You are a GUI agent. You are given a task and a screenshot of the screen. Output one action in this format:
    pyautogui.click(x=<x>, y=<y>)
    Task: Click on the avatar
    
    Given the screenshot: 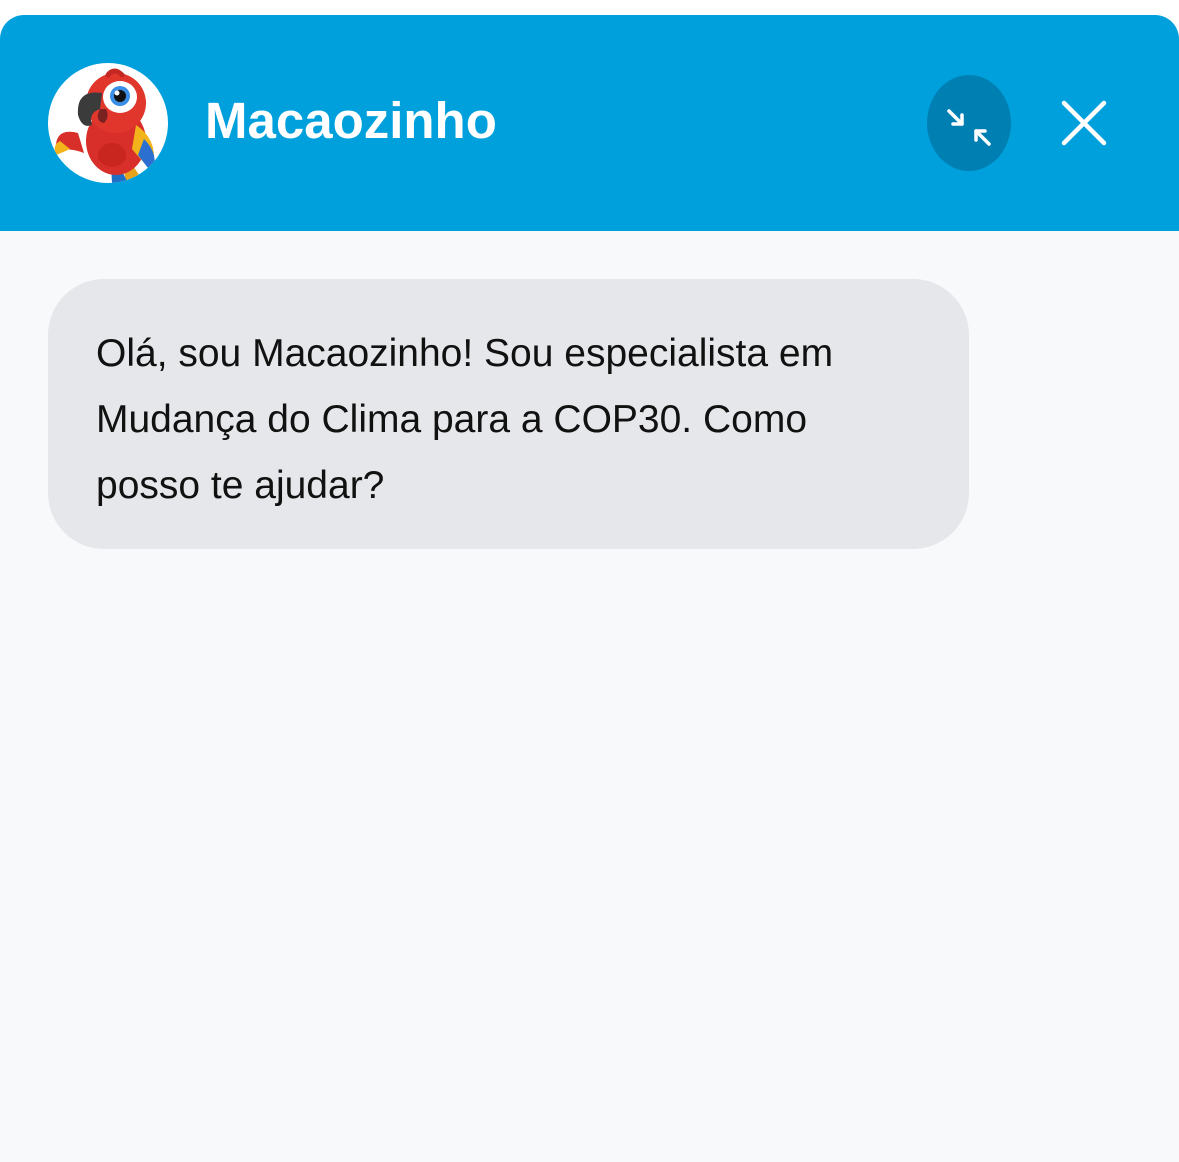 What is the action you would take?
    pyautogui.click(x=108, y=123)
    